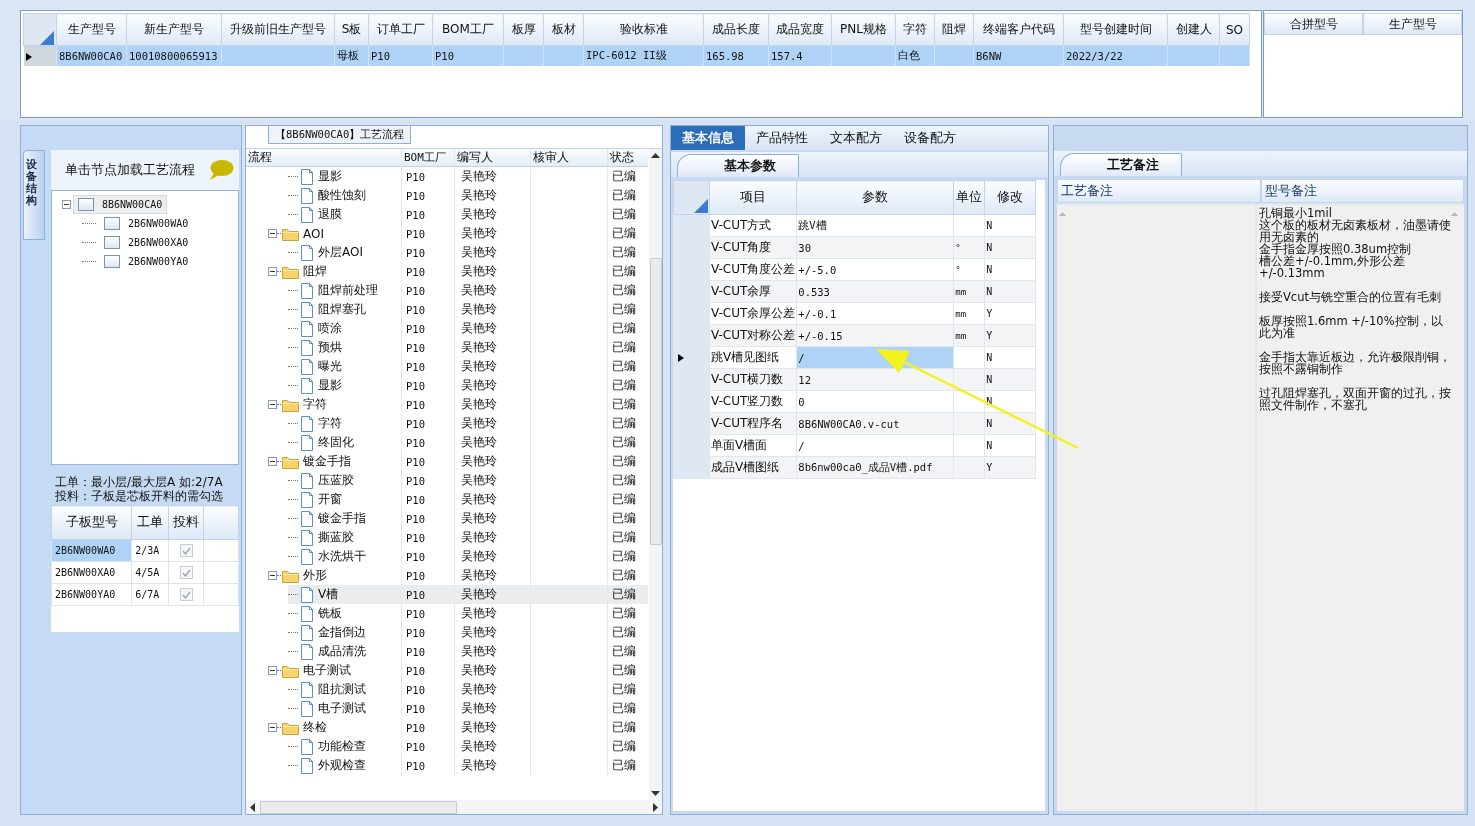 This screenshot has height=826, width=1475. What do you see at coordinates (753, 197) in the screenshot?
I see `column-header: 项目` at bounding box center [753, 197].